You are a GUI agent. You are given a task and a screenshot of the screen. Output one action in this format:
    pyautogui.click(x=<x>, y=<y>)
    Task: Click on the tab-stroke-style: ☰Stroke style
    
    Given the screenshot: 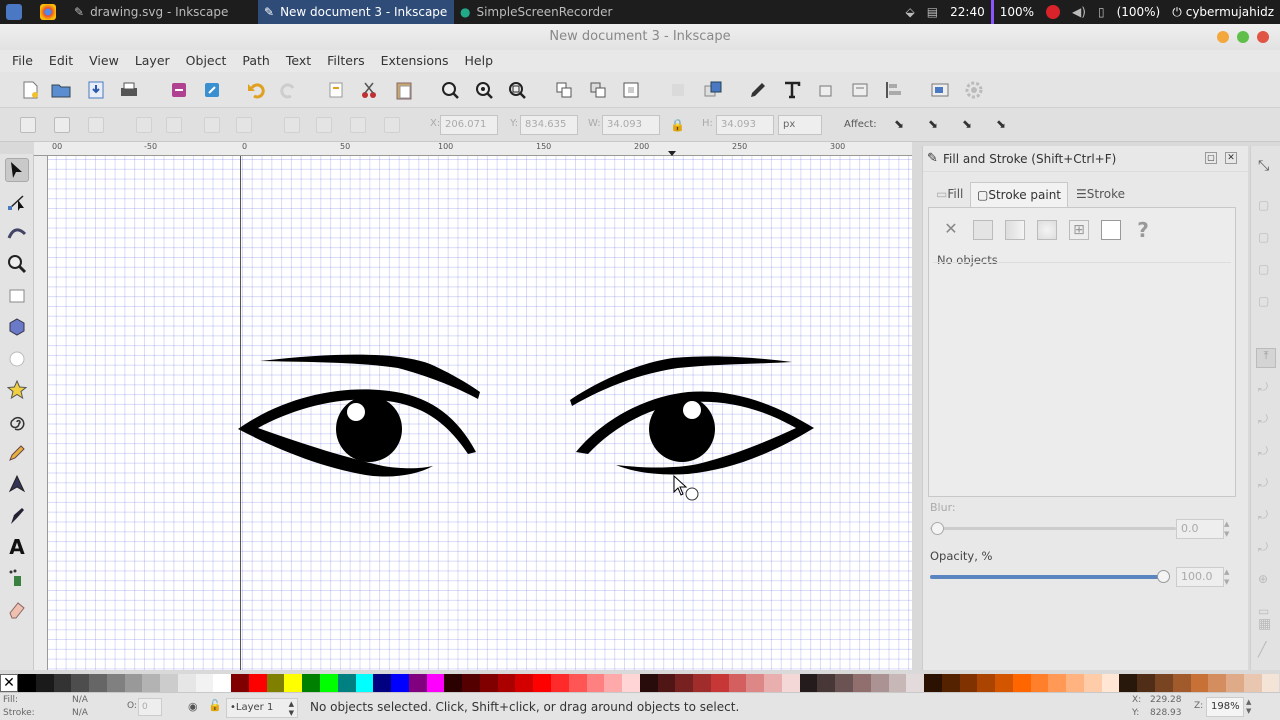 What is the action you would take?
    pyautogui.click(x=1116, y=203)
    